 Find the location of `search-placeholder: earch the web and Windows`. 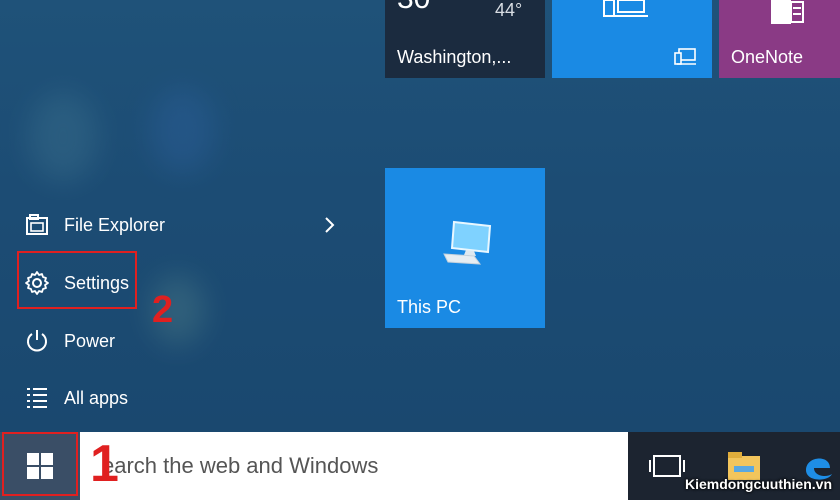

search-placeholder: earch the web and Windows is located at coordinates (240, 465).